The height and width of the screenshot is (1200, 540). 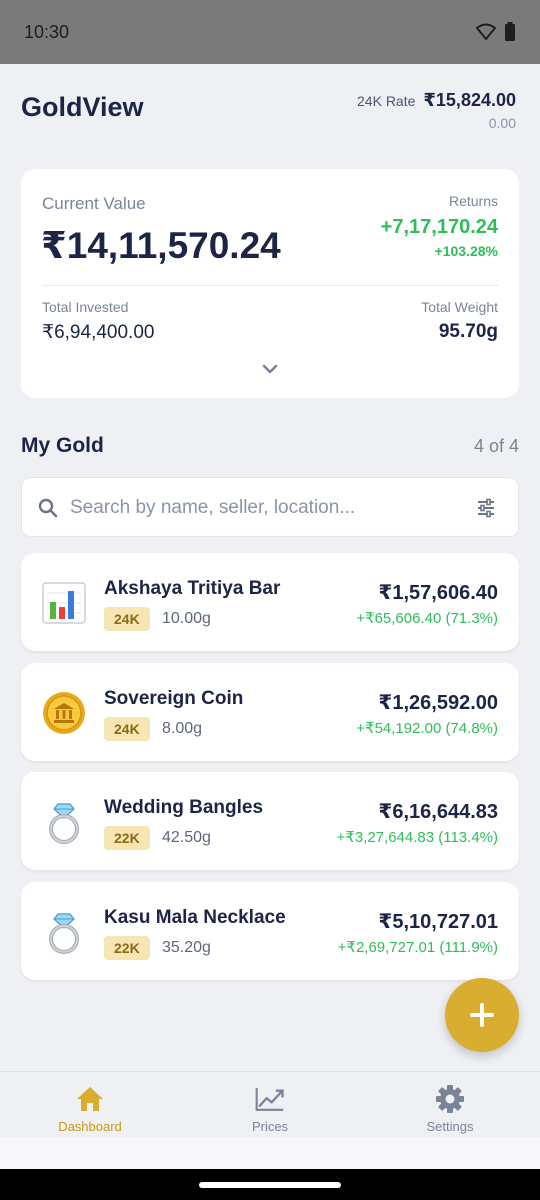 I want to click on returns-percent: +103.28%, so click(x=466, y=251).